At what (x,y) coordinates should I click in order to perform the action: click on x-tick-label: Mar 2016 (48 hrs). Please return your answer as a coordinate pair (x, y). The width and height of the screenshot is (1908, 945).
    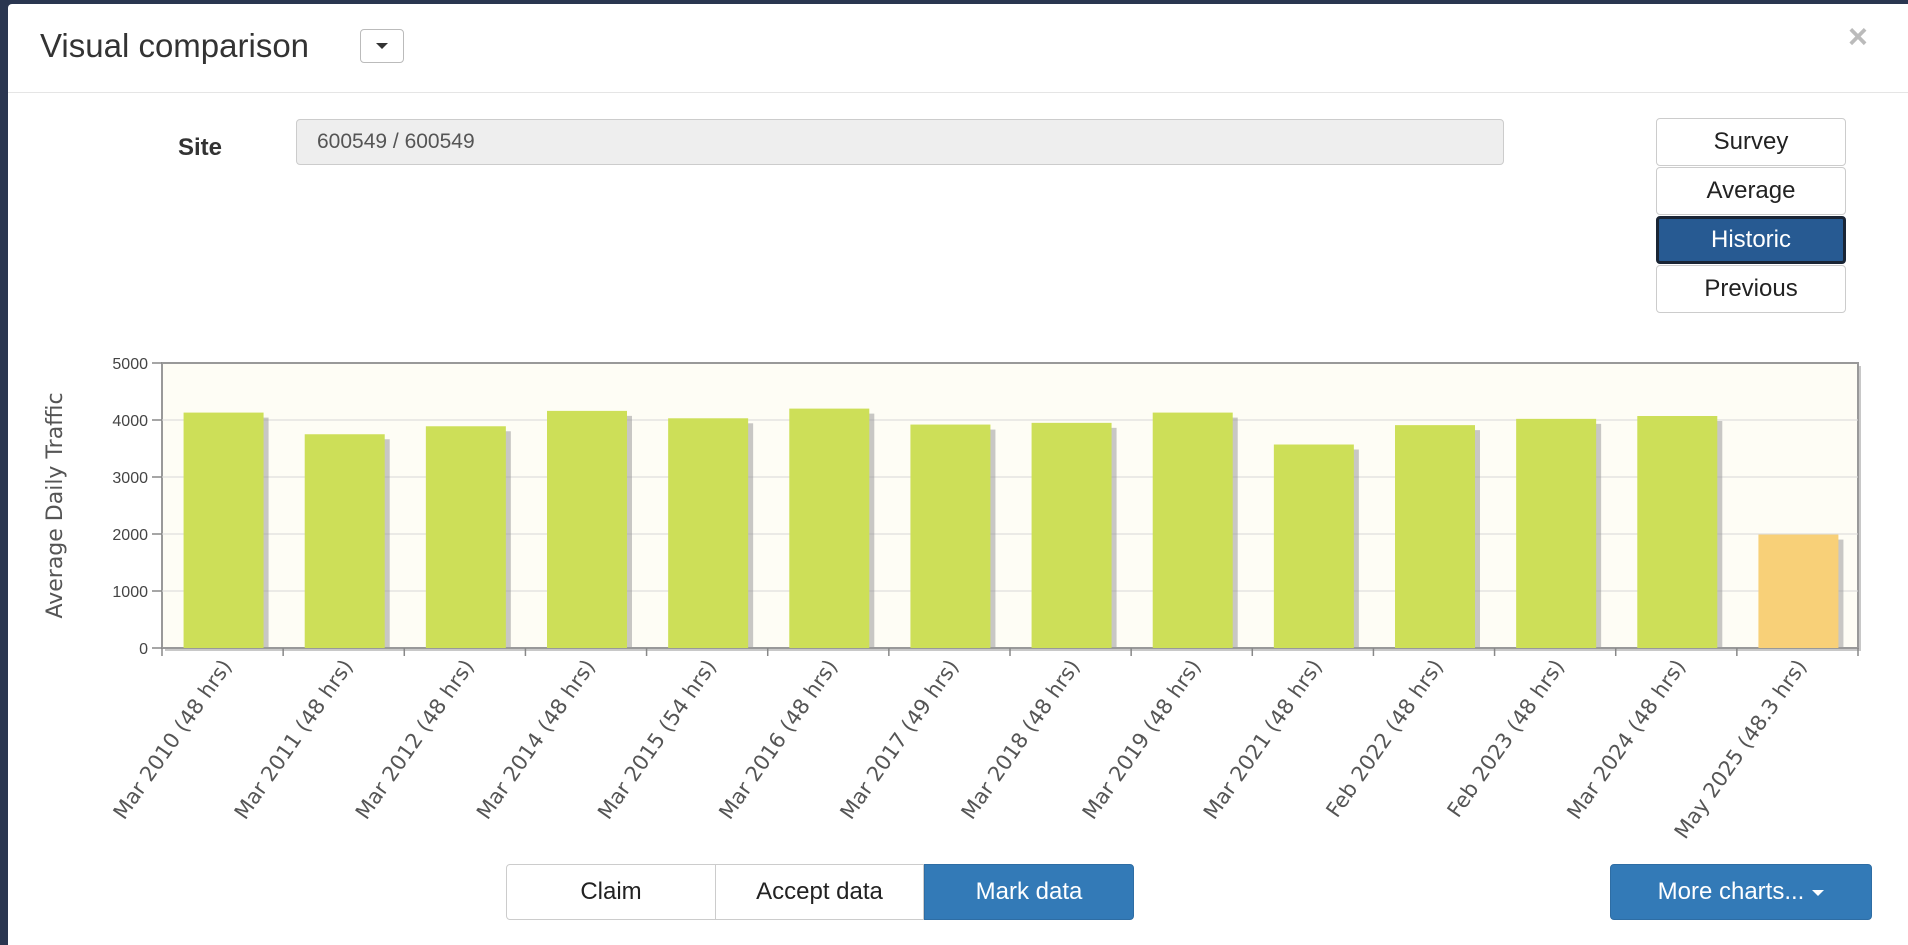
    Looking at the image, I should click on (778, 739).